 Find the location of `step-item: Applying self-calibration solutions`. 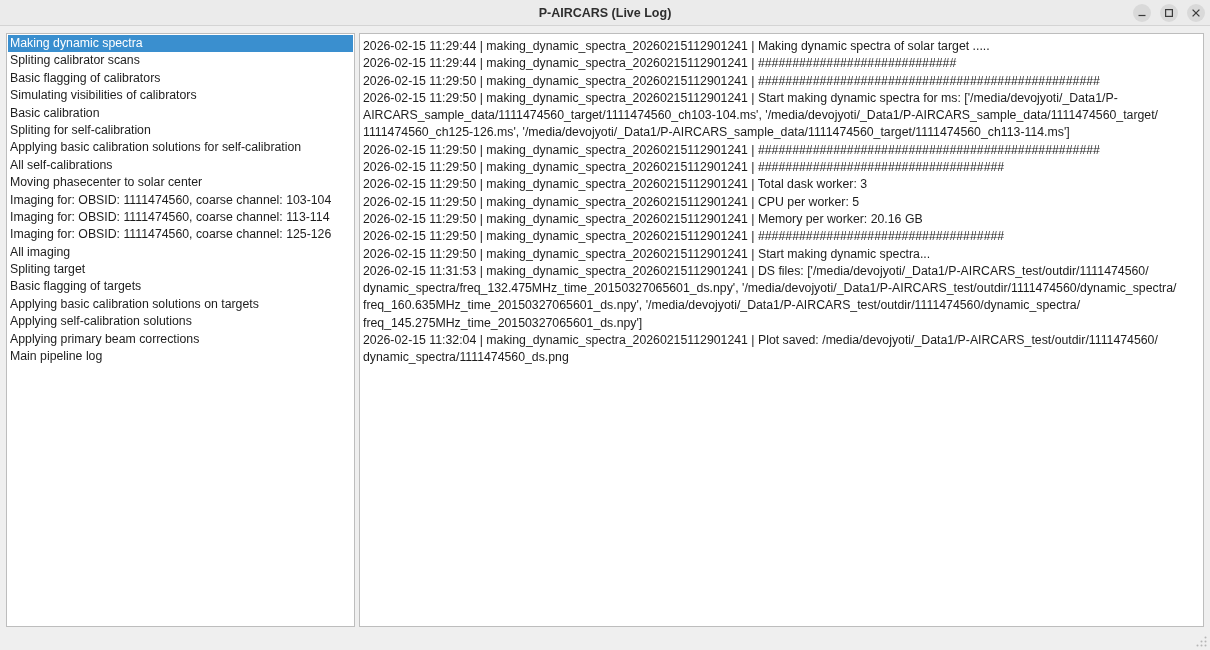

step-item: Applying self-calibration solutions is located at coordinates (180, 322).